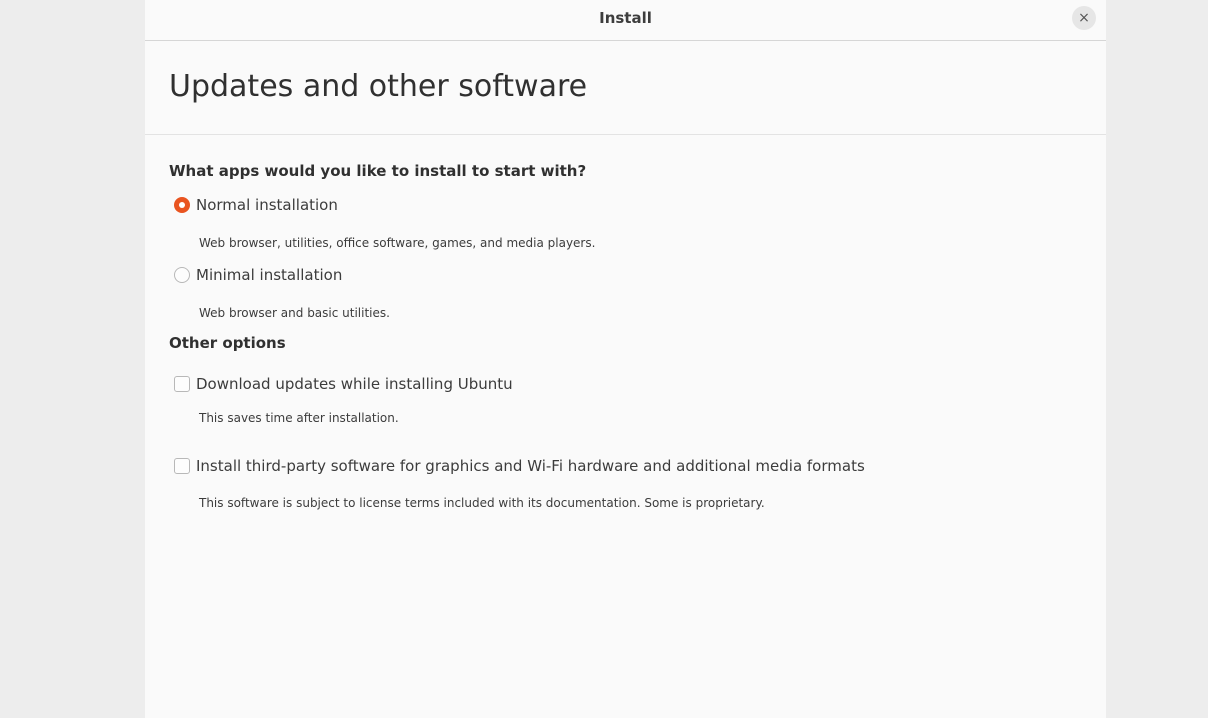  I want to click on normal-installation-radio: Normal installation, so click(256, 205).